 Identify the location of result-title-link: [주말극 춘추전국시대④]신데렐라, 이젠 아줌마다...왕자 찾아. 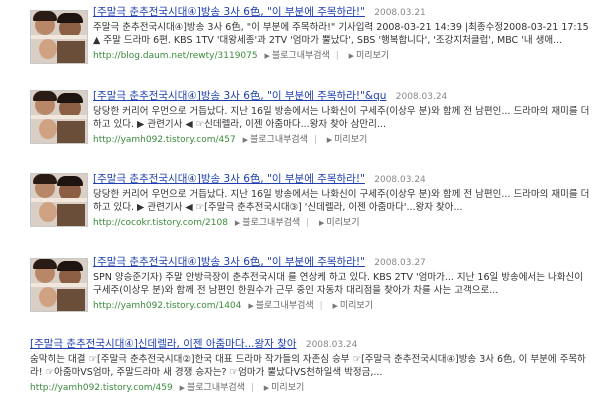
(163, 344).